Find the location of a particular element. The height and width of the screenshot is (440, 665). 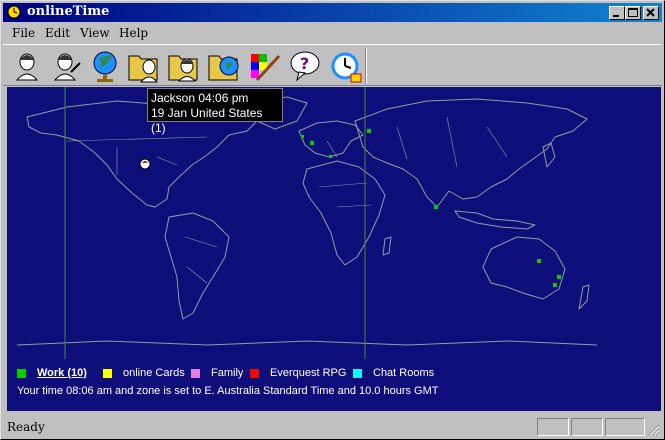

globe-icon is located at coordinates (105, 66).